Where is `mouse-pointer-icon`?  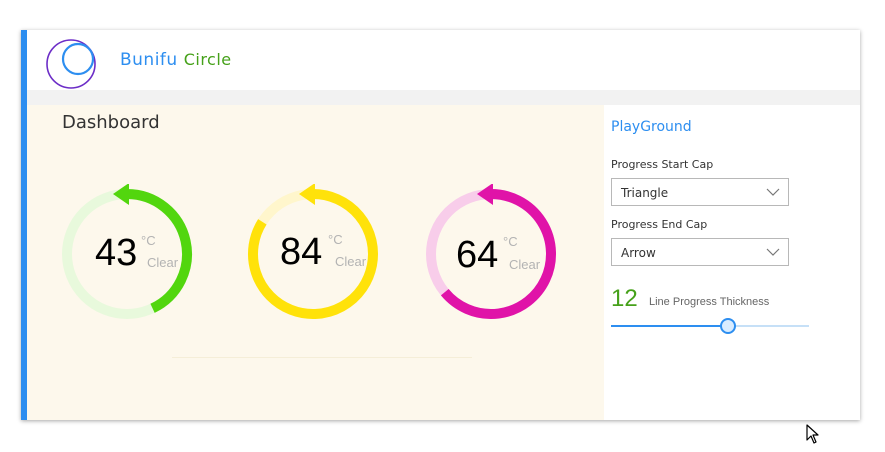
mouse-pointer-icon is located at coordinates (812, 434).